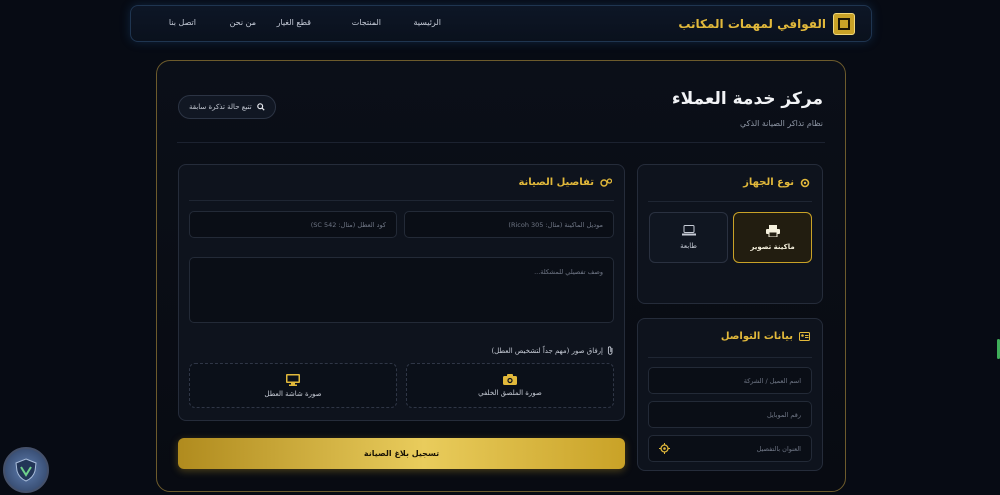 This screenshot has height=495, width=1000. What do you see at coordinates (606, 182) in the screenshot?
I see `gears-icon` at bounding box center [606, 182].